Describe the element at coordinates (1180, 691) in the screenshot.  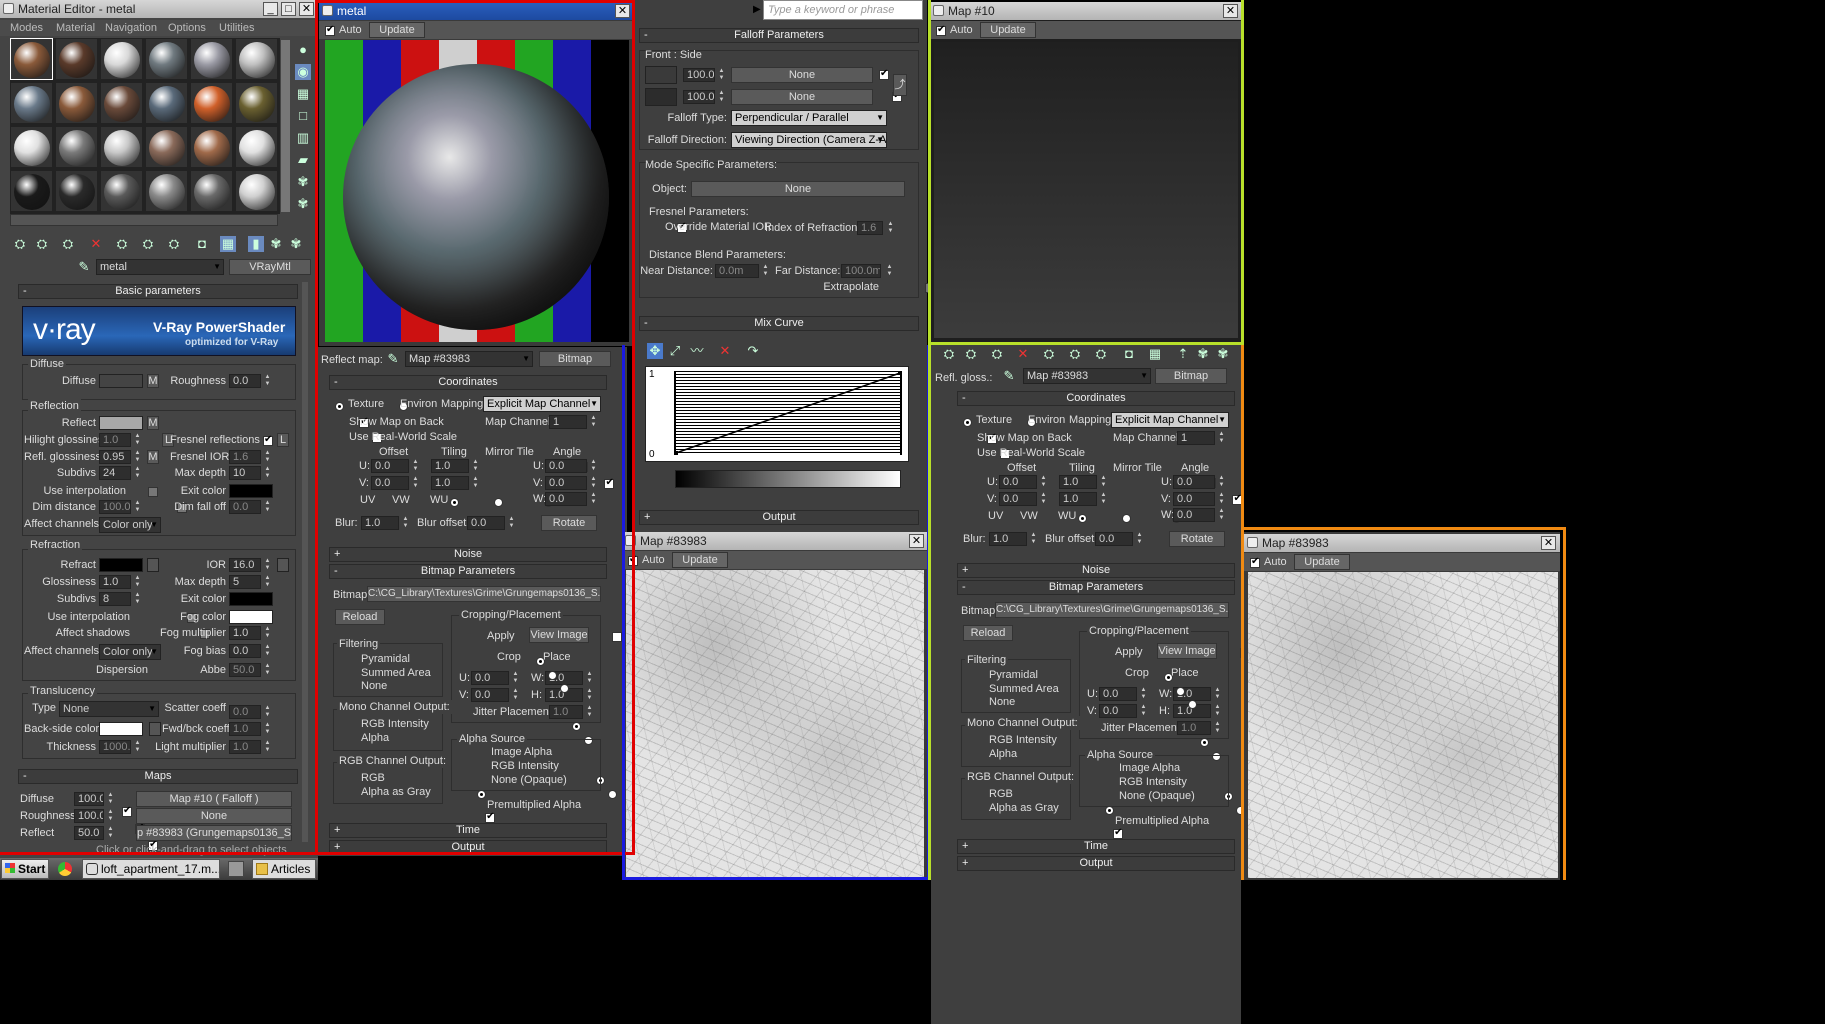
I see `summed-area-radio` at that location.